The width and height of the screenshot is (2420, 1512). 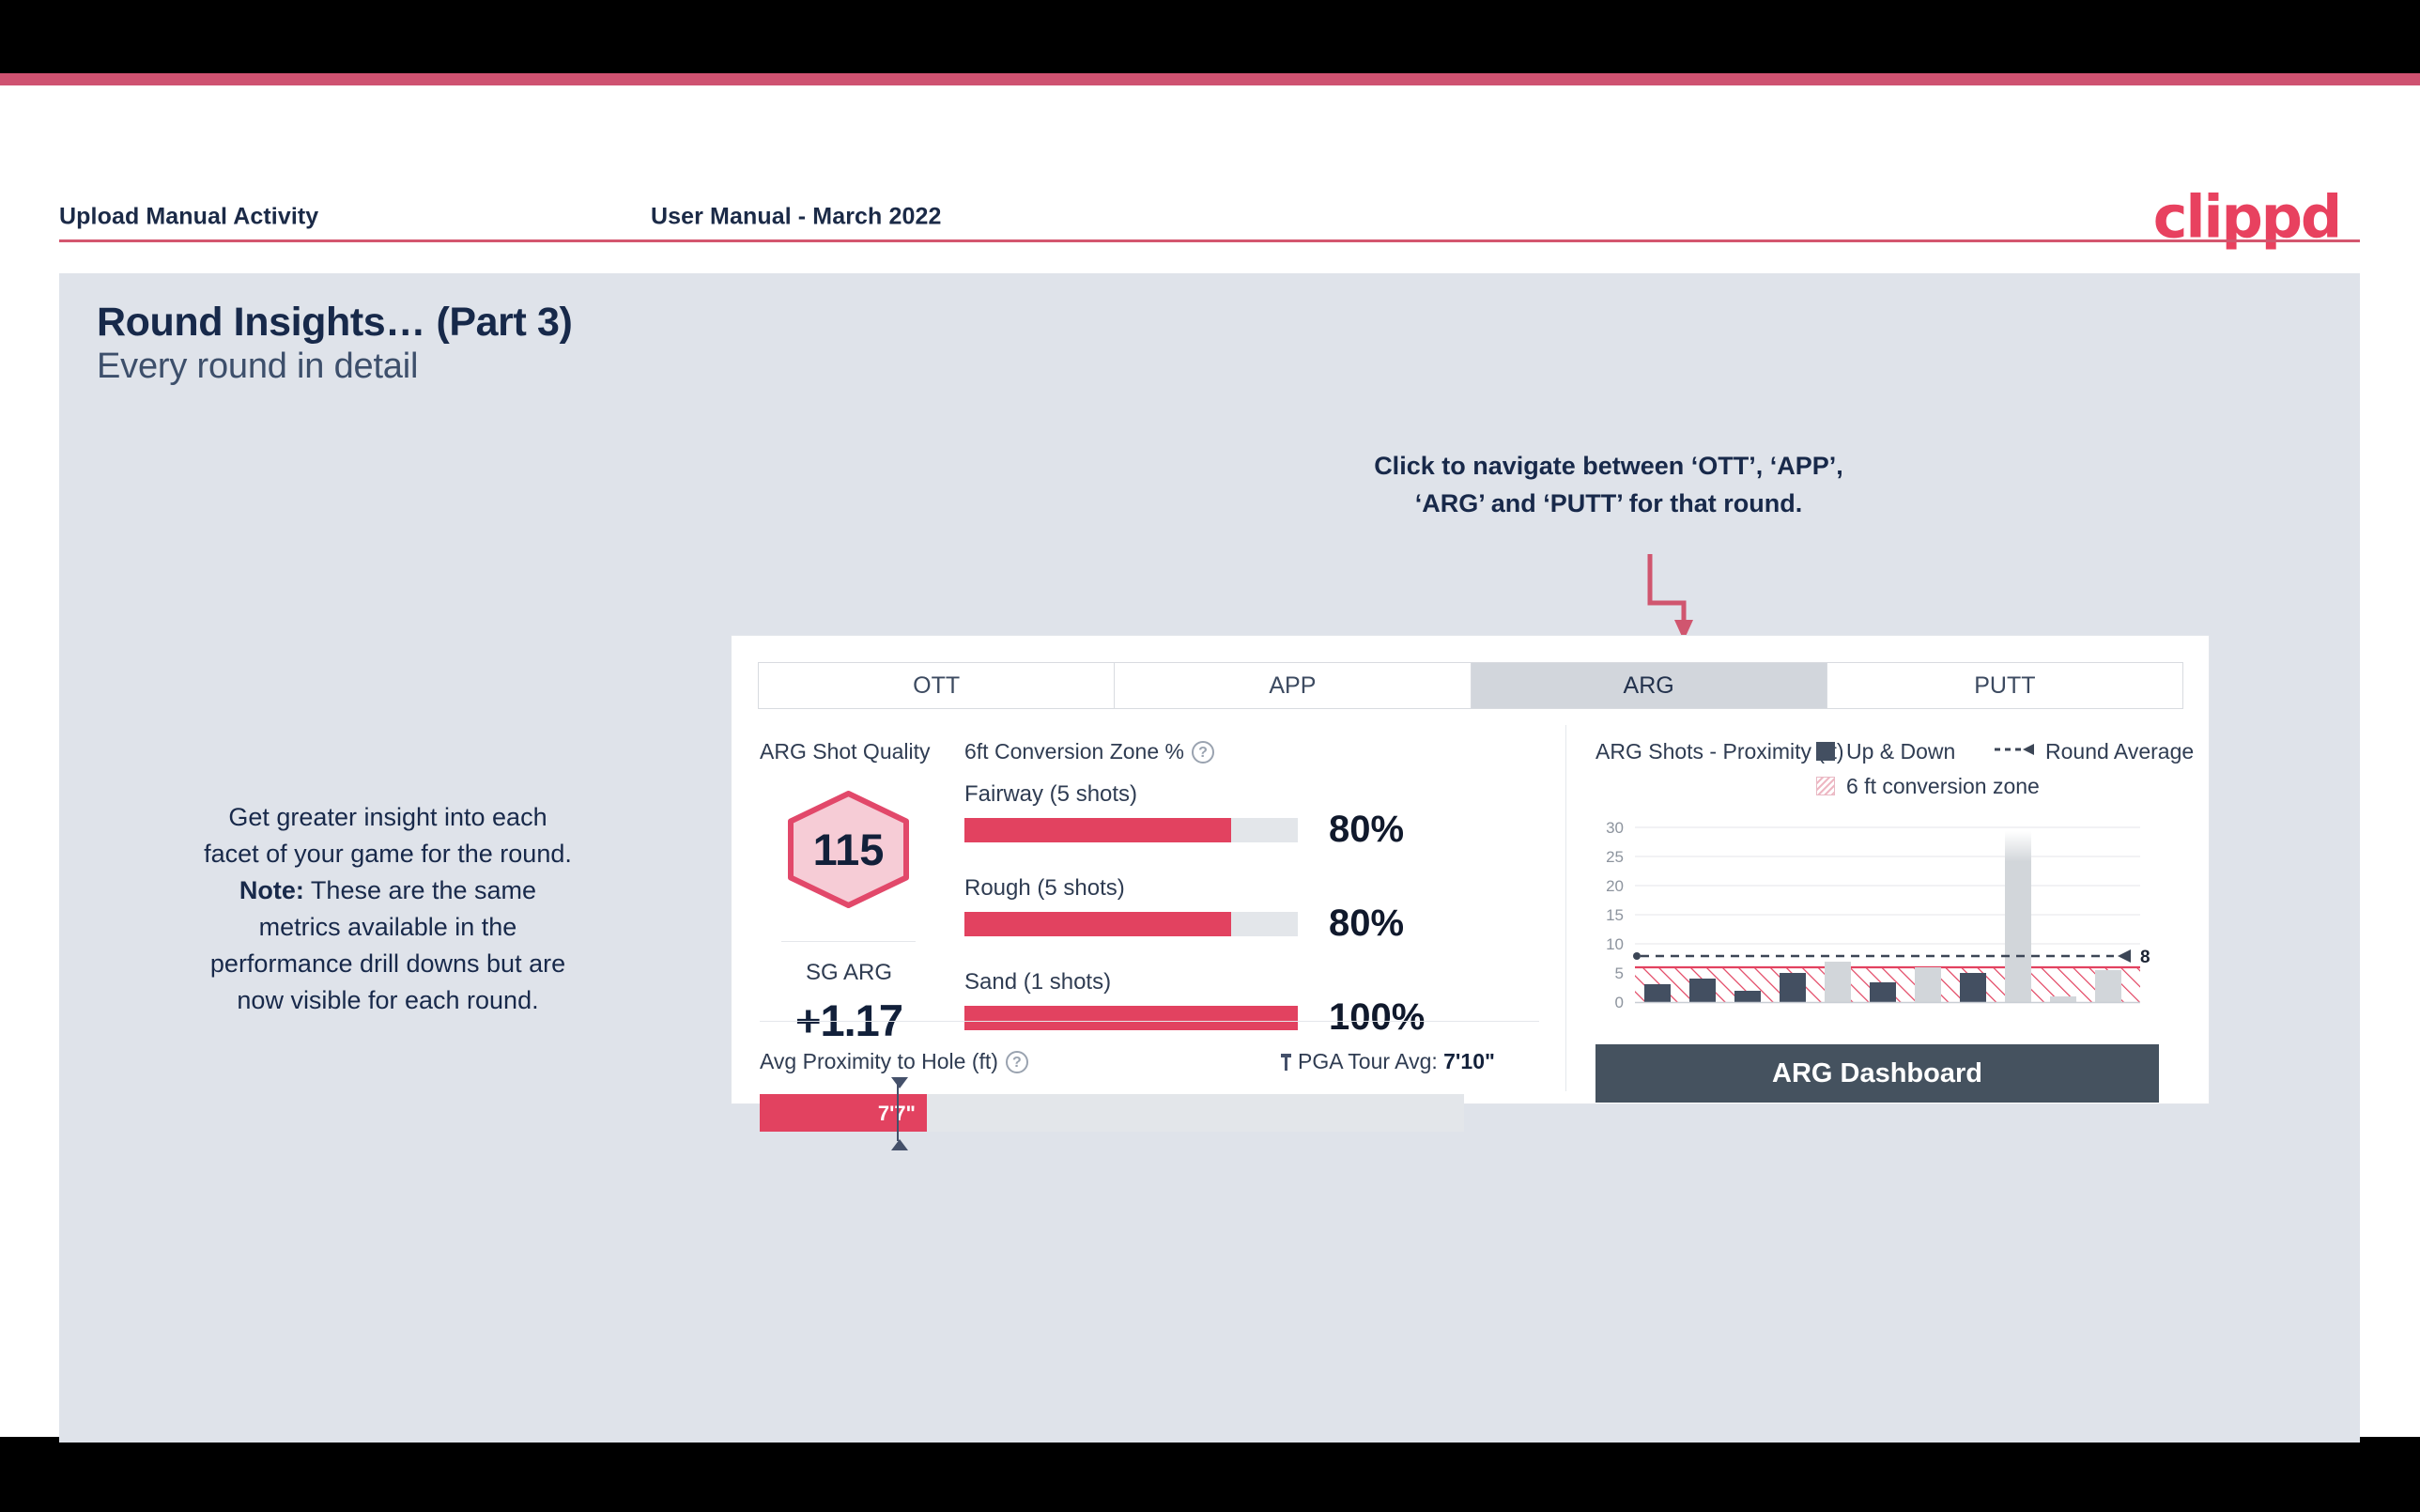 I want to click on legend-label: Up & Down, so click(x=1901, y=751).